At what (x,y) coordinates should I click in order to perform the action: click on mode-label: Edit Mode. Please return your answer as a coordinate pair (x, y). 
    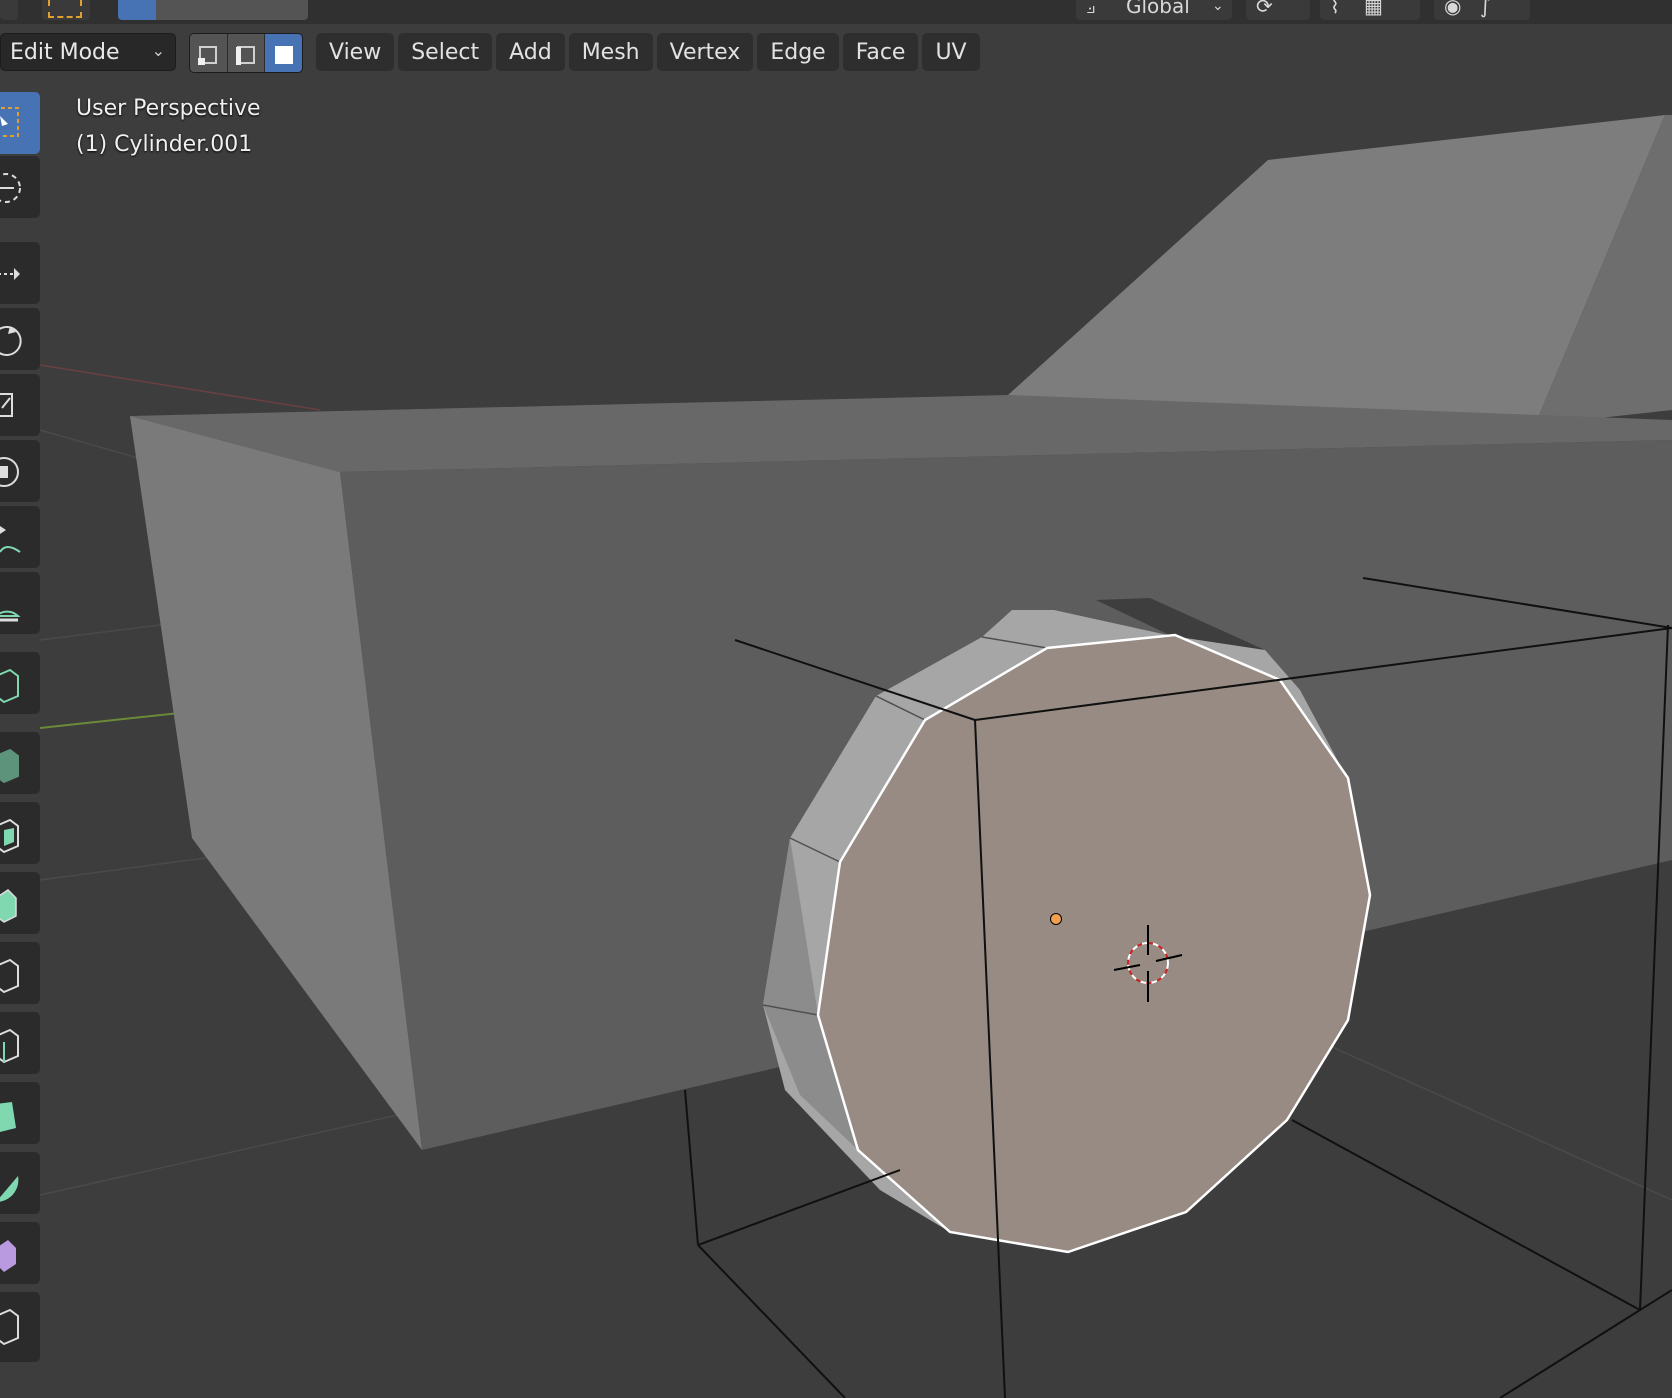
    Looking at the image, I should click on (65, 52).